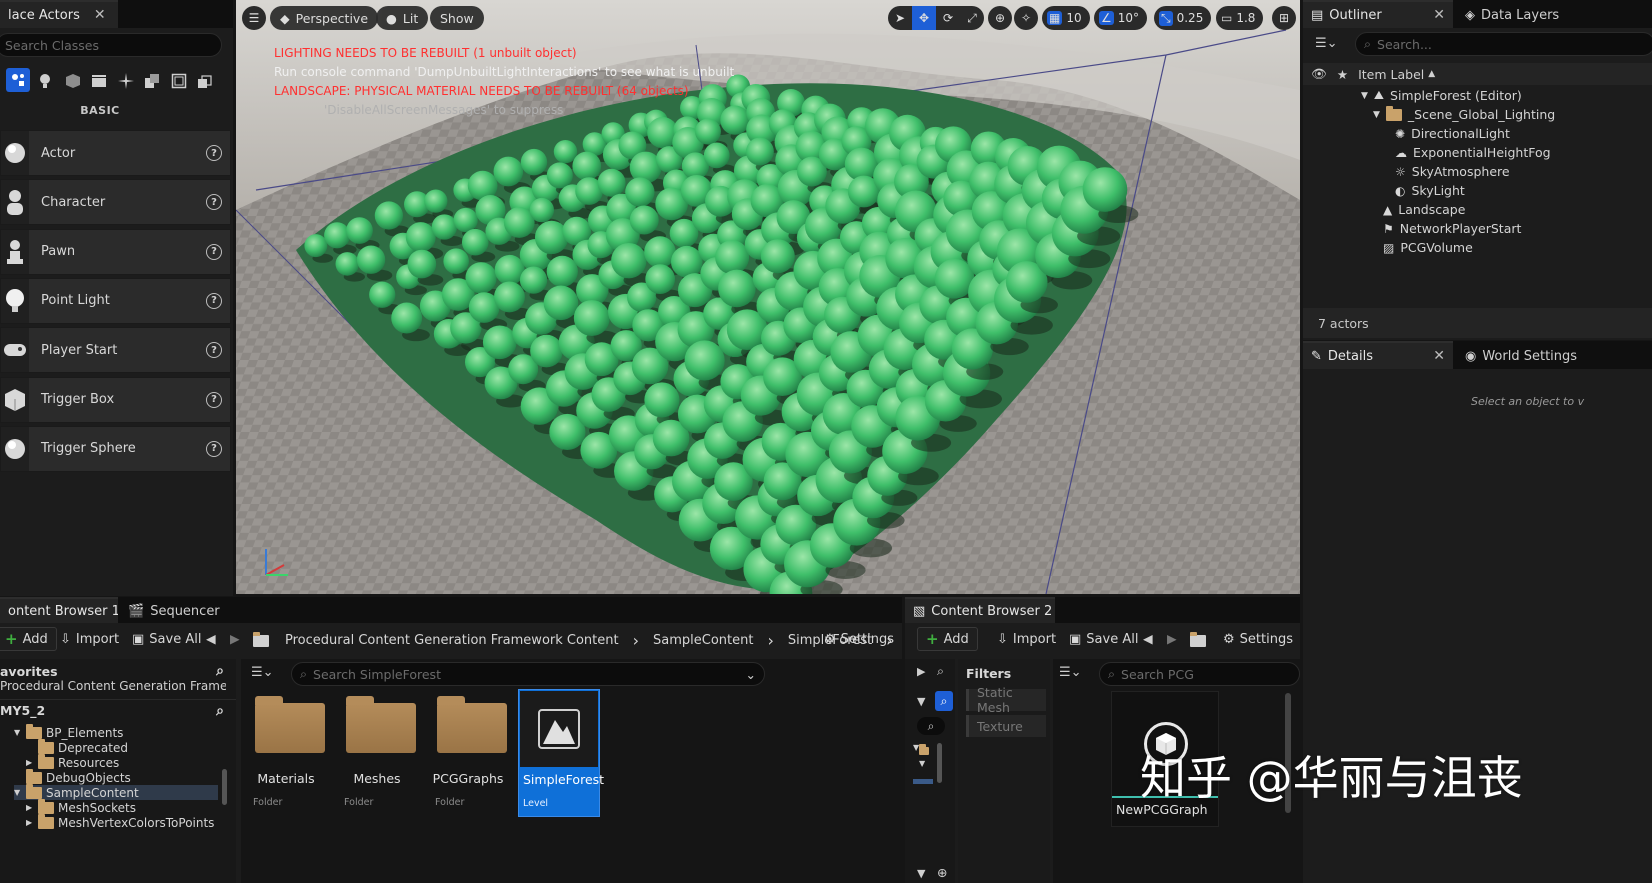 Image resolution: width=1652 pixels, height=883 pixels. I want to click on add-circle-icon: ⊕, so click(942, 872).